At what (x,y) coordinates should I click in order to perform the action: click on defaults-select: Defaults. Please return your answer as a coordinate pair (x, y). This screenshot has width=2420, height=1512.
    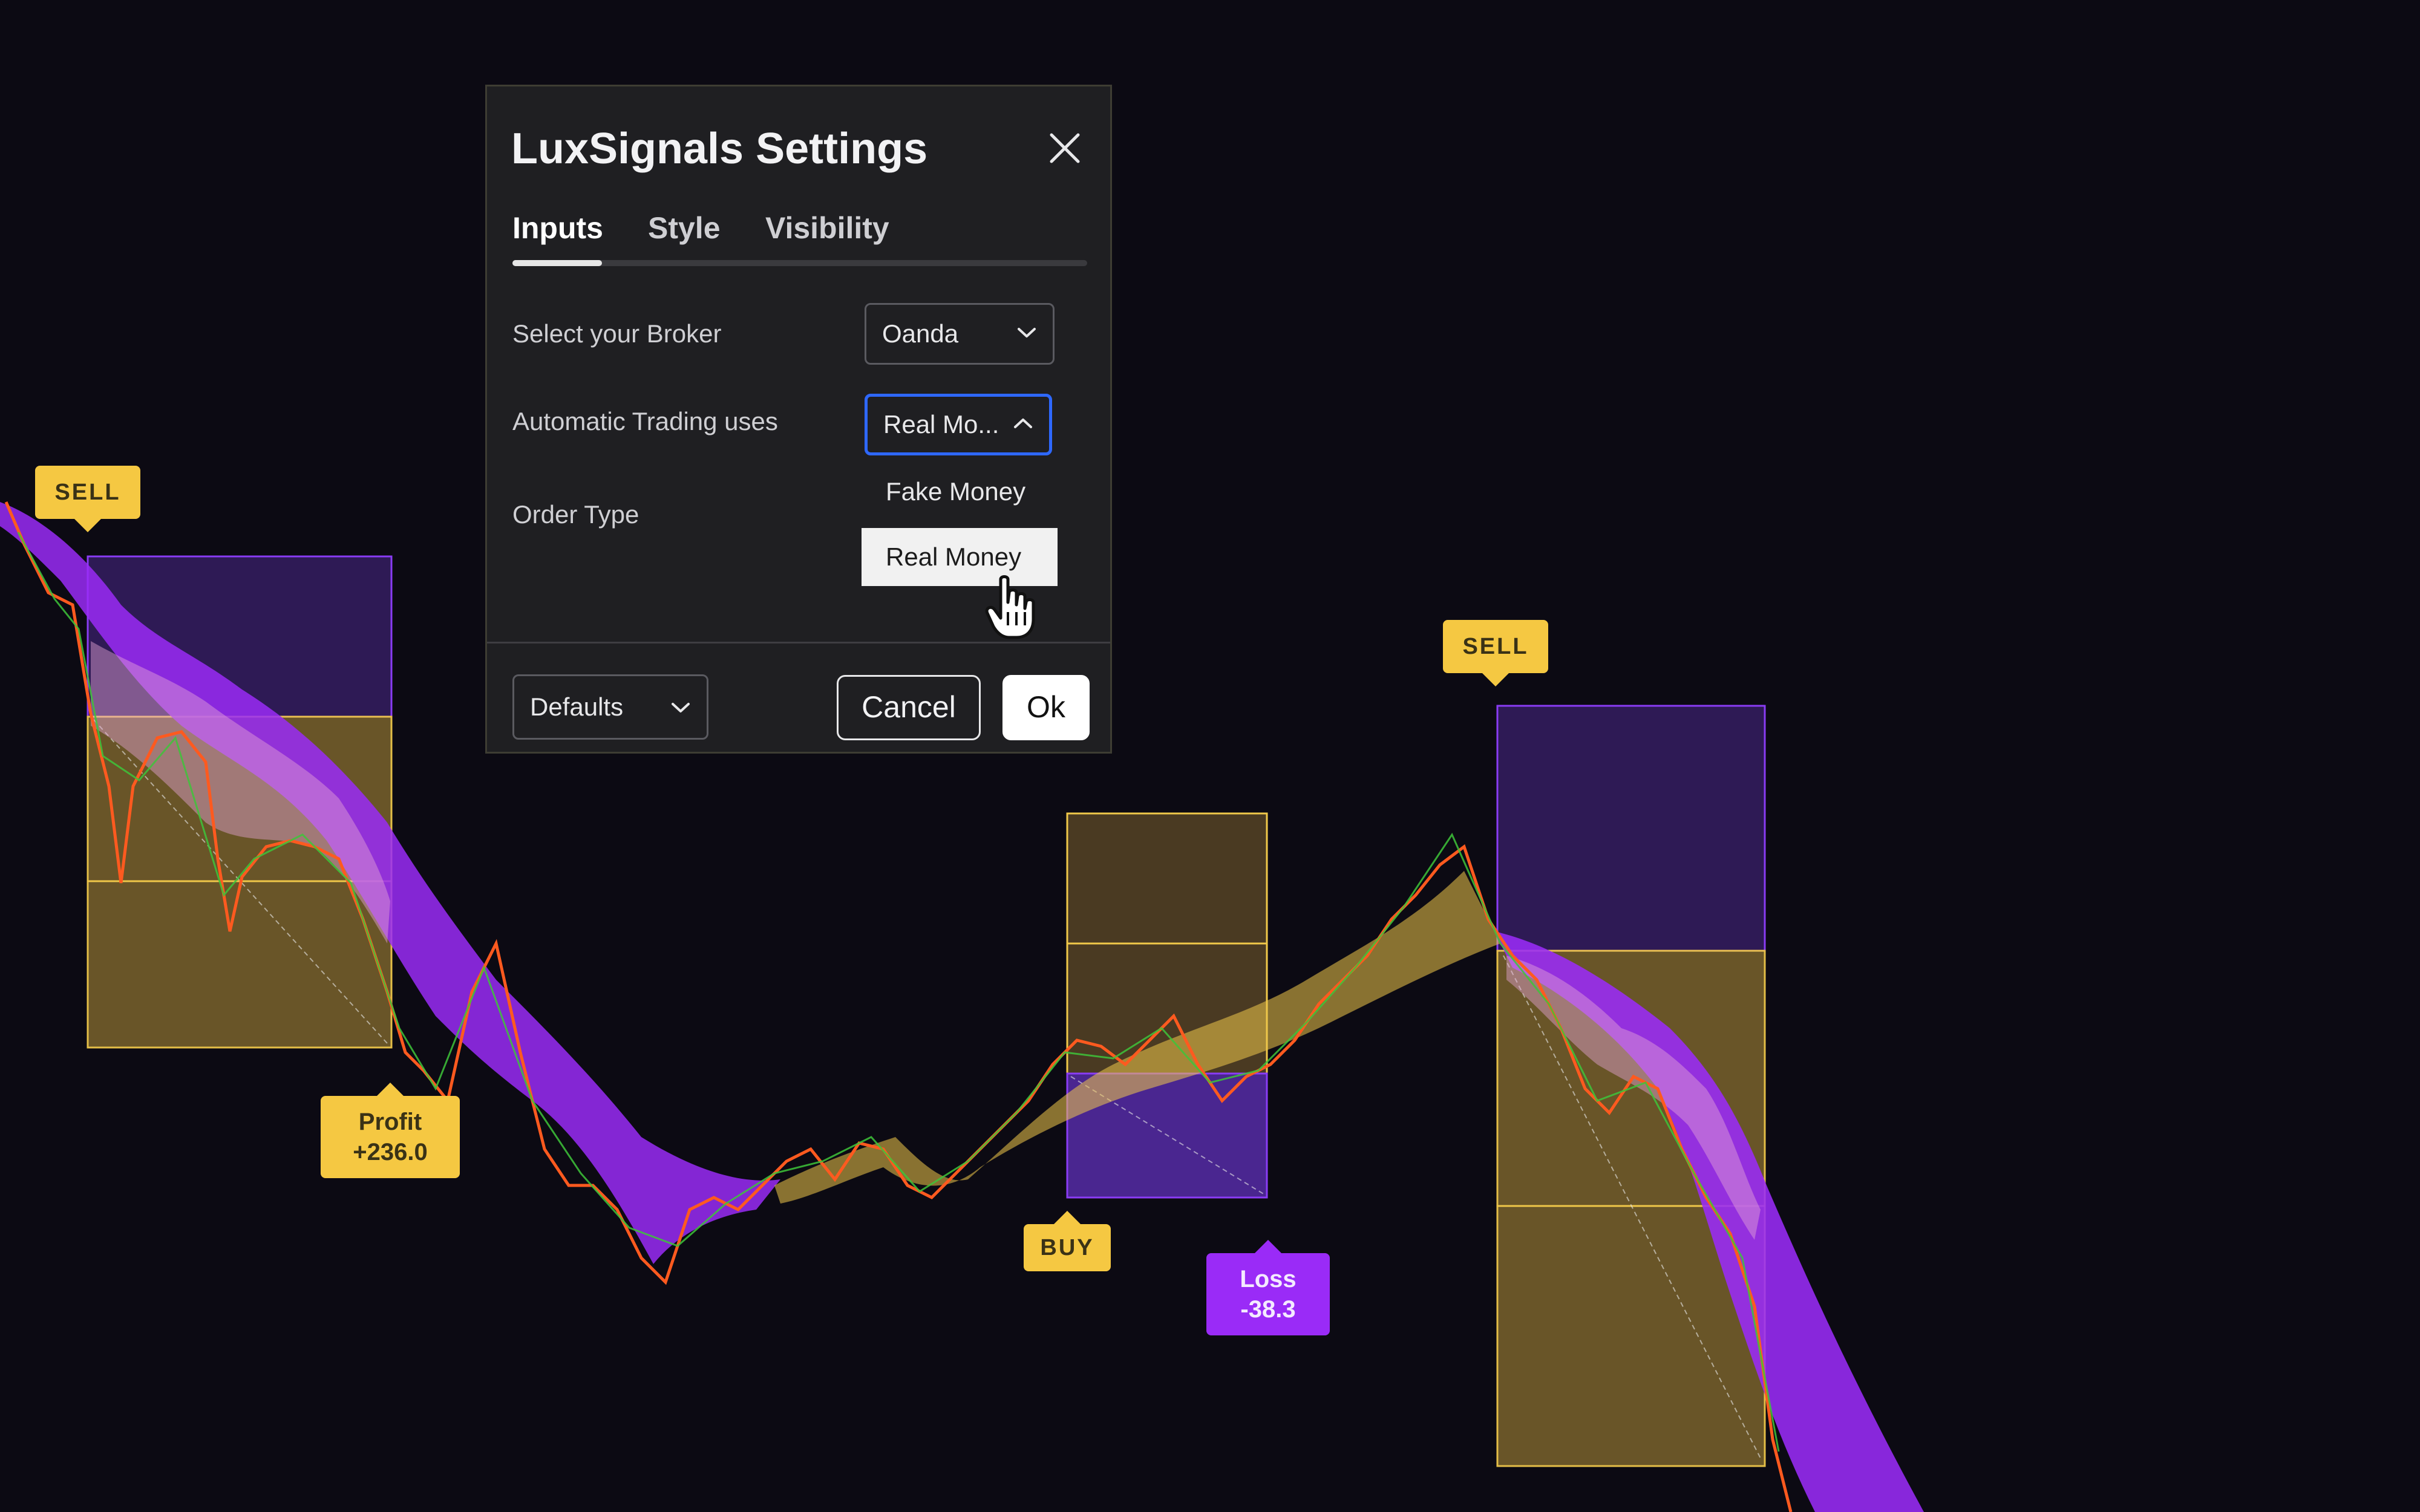
    Looking at the image, I should click on (610, 707).